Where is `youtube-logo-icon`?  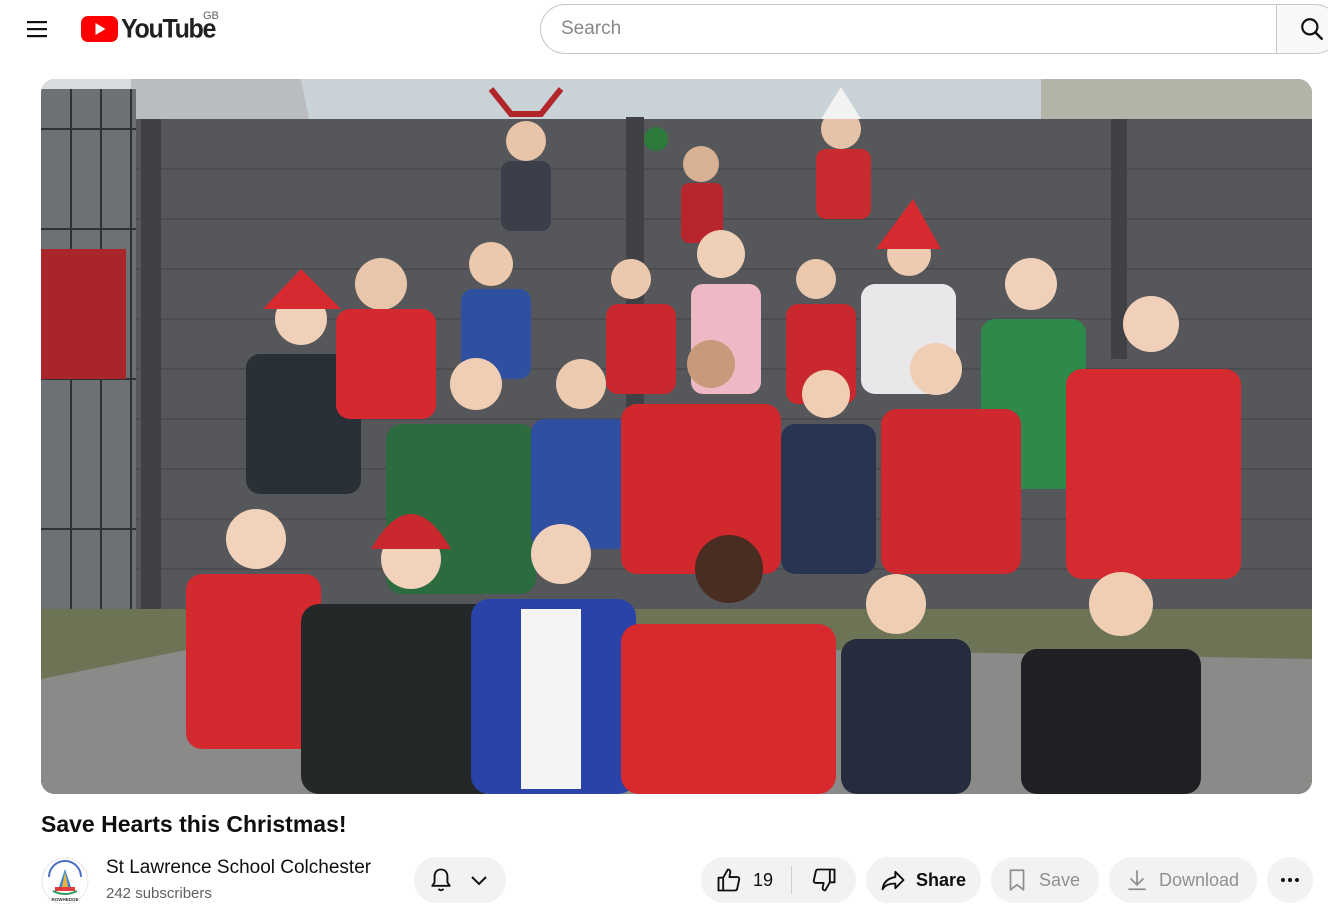
youtube-logo-icon is located at coordinates (99, 29).